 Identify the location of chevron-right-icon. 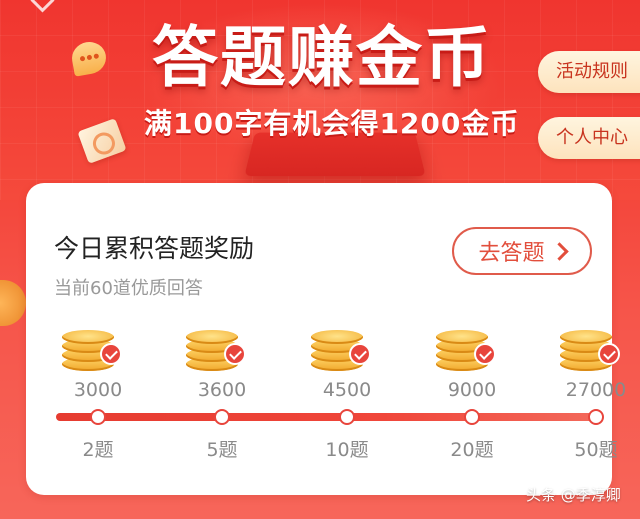
(559, 251).